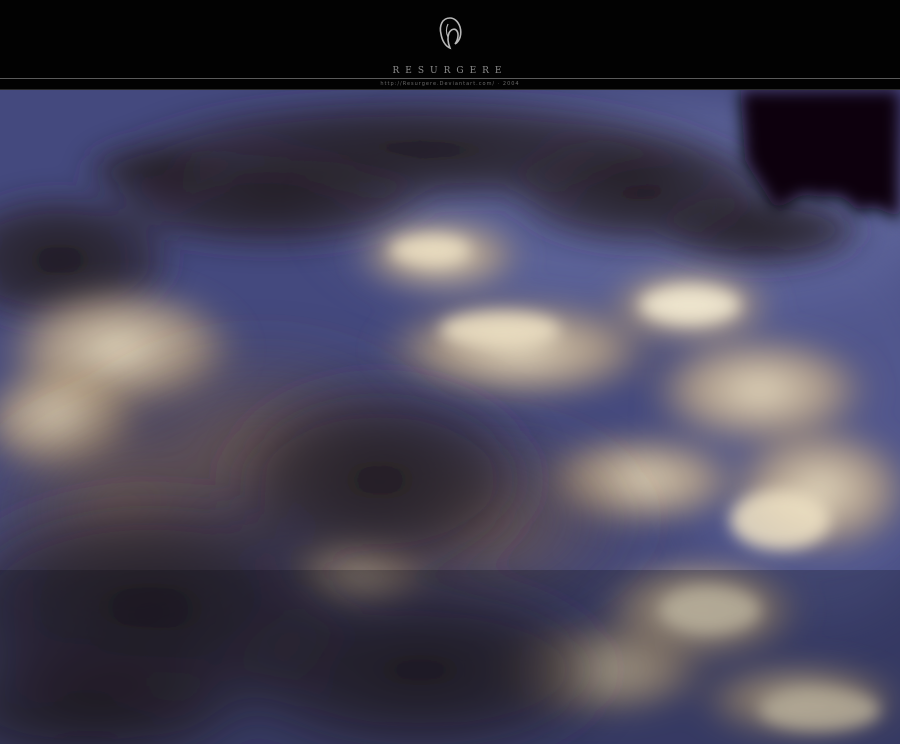 The image size is (900, 744). What do you see at coordinates (450, 71) in the screenshot?
I see `site-title: RESURGERE` at bounding box center [450, 71].